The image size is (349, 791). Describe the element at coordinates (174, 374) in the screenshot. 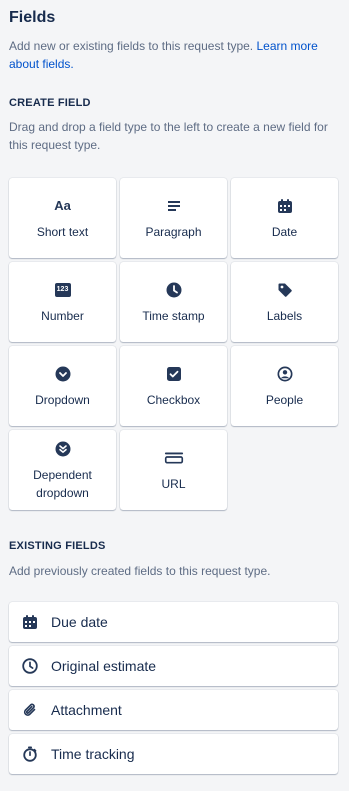

I see `checkbox-icon` at that location.